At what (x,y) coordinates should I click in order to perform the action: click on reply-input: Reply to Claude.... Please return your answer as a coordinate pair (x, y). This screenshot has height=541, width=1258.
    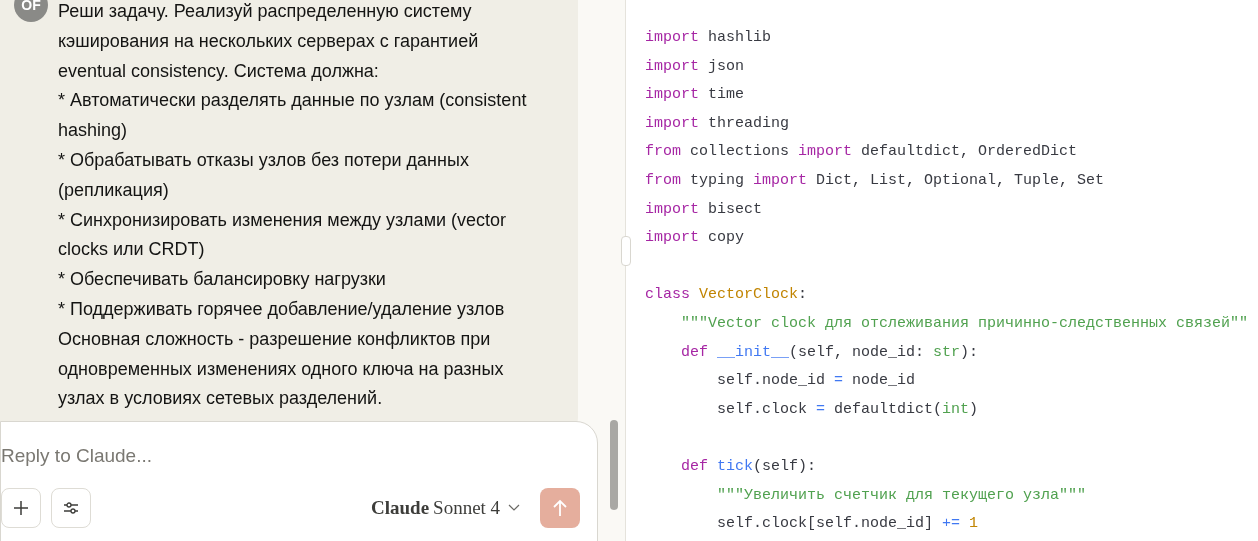
    Looking at the image, I should click on (281, 456).